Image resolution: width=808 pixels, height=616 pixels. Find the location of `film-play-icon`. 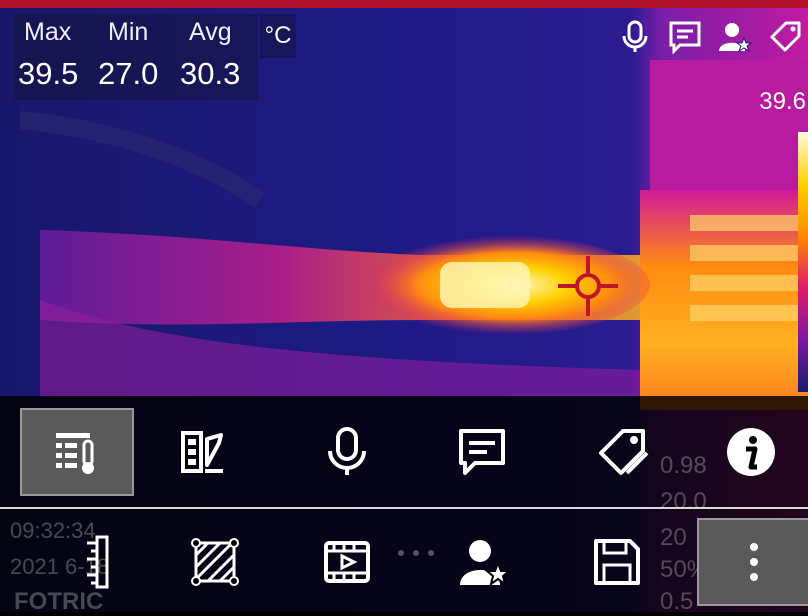

film-play-icon is located at coordinates (347, 562).